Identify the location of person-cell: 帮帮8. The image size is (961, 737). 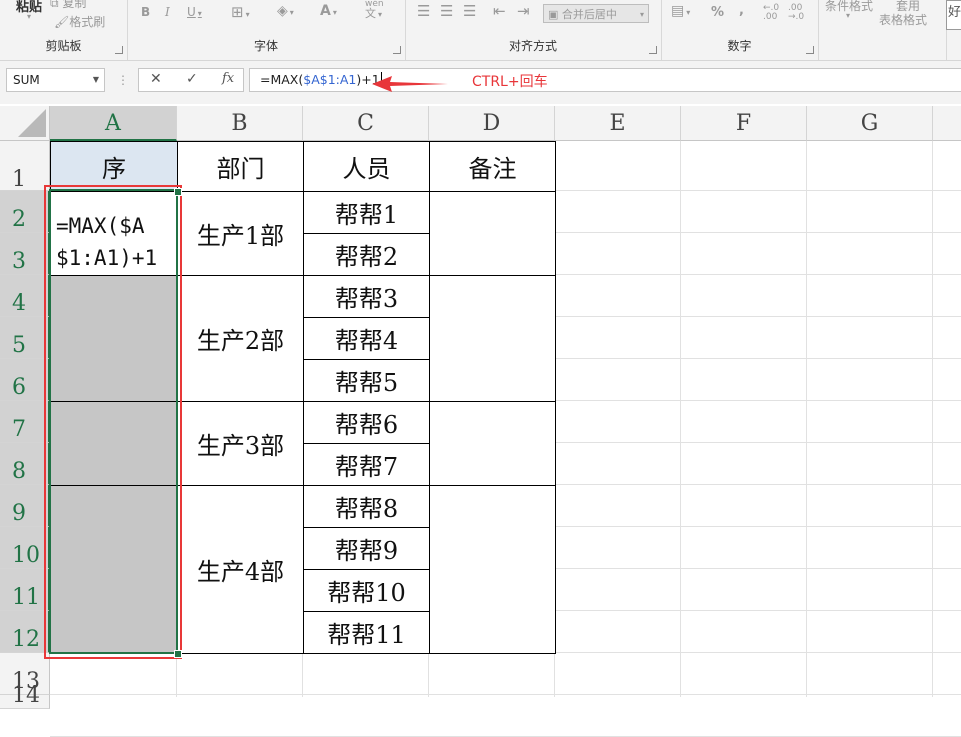
(366, 506).